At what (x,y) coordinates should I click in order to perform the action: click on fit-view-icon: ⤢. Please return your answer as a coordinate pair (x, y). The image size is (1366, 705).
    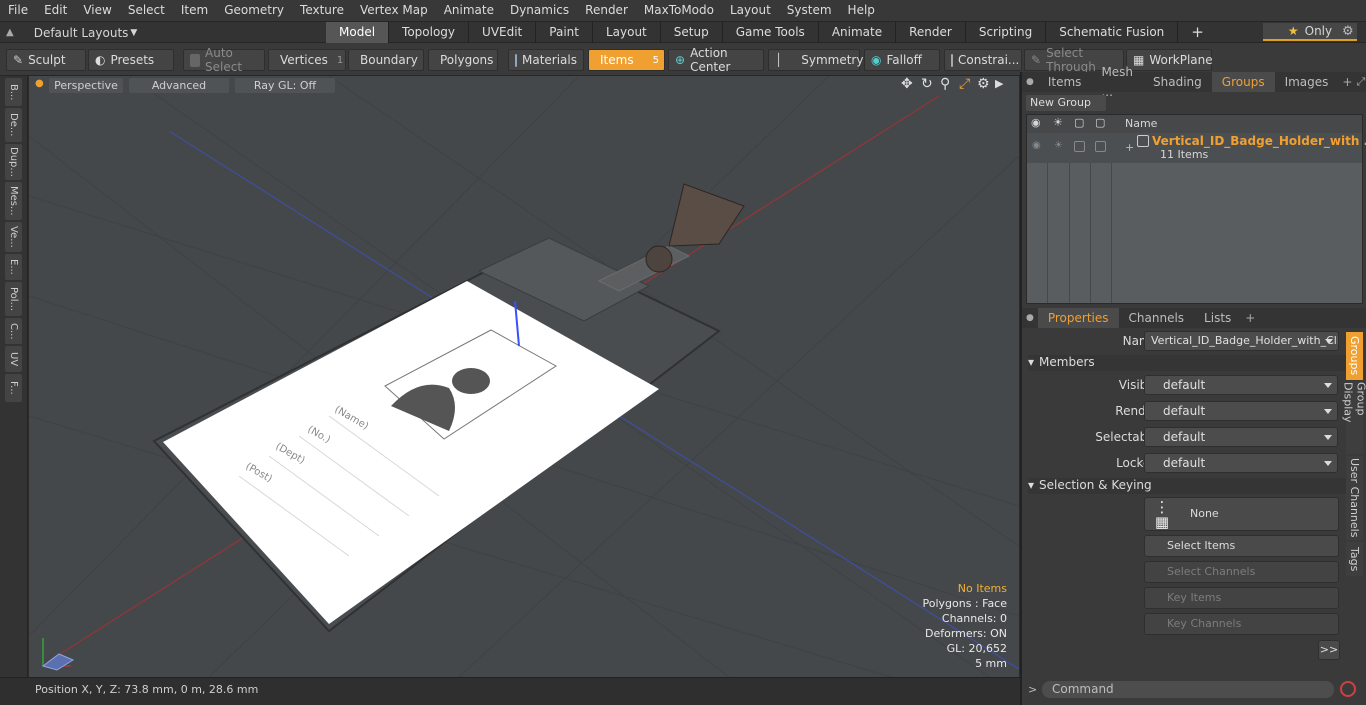
    Looking at the image, I should click on (964, 84).